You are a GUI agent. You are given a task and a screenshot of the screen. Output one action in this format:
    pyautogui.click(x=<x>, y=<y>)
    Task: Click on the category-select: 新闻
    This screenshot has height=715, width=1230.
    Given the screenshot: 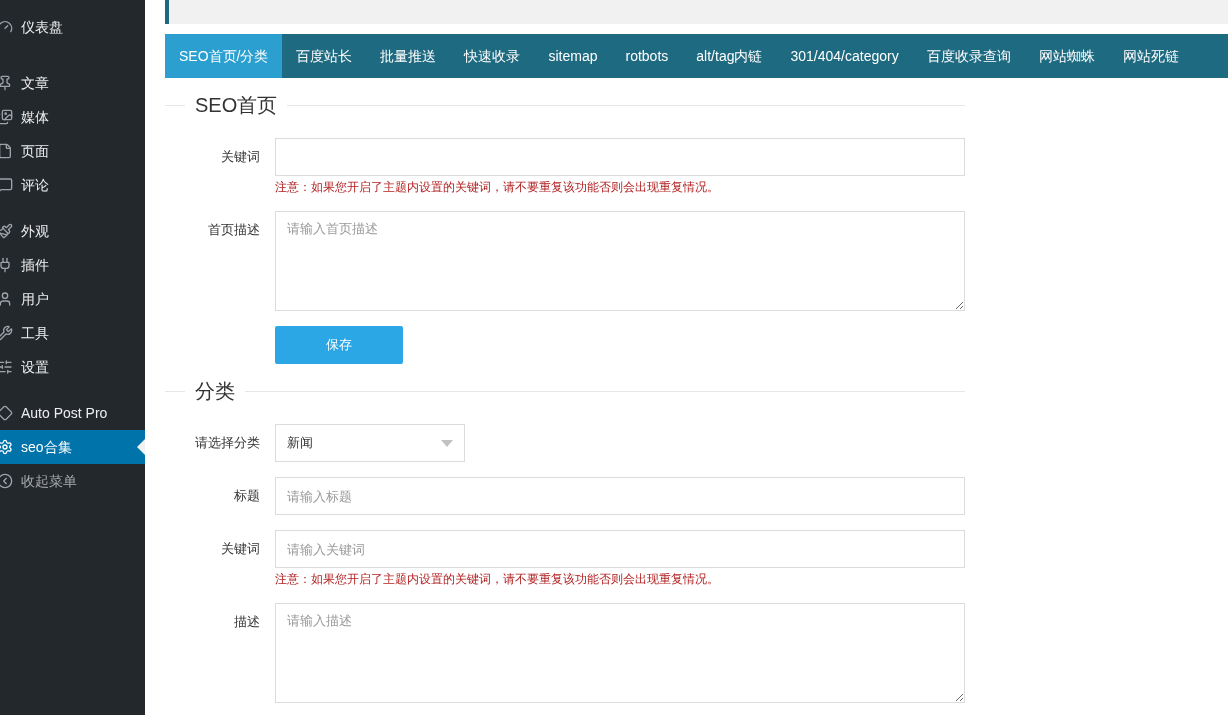 What is the action you would take?
    pyautogui.click(x=370, y=443)
    